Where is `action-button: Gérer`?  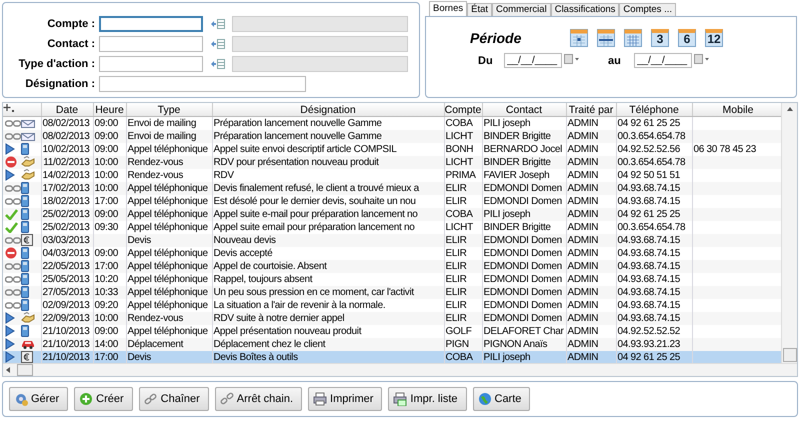 action-button: Gérer is located at coordinates (38, 399).